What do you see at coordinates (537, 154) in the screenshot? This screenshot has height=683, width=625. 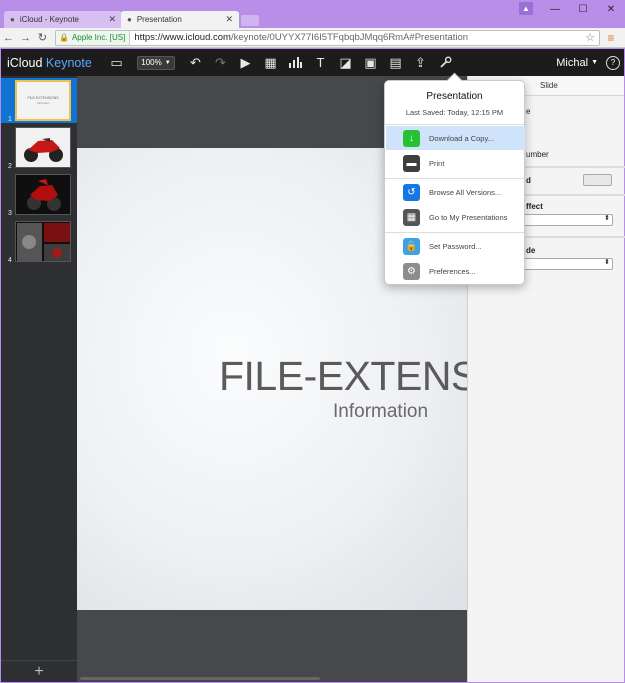 I see `inspector-label: umber` at bounding box center [537, 154].